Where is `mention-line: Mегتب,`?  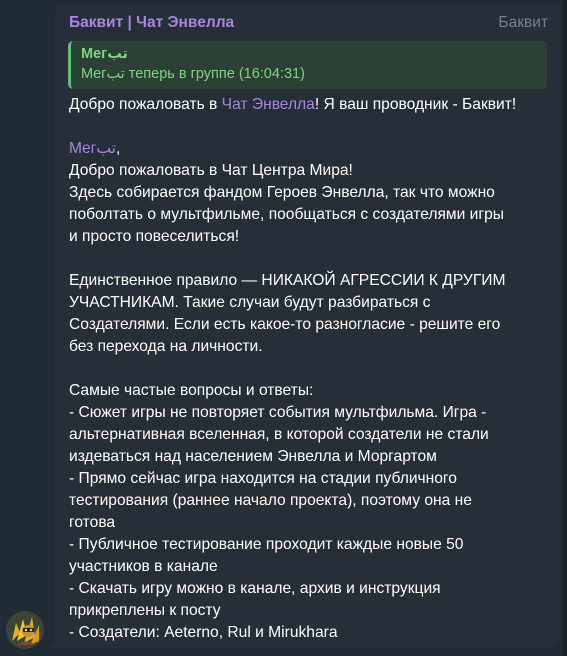 mention-line: Mегتب, is located at coordinates (308, 149).